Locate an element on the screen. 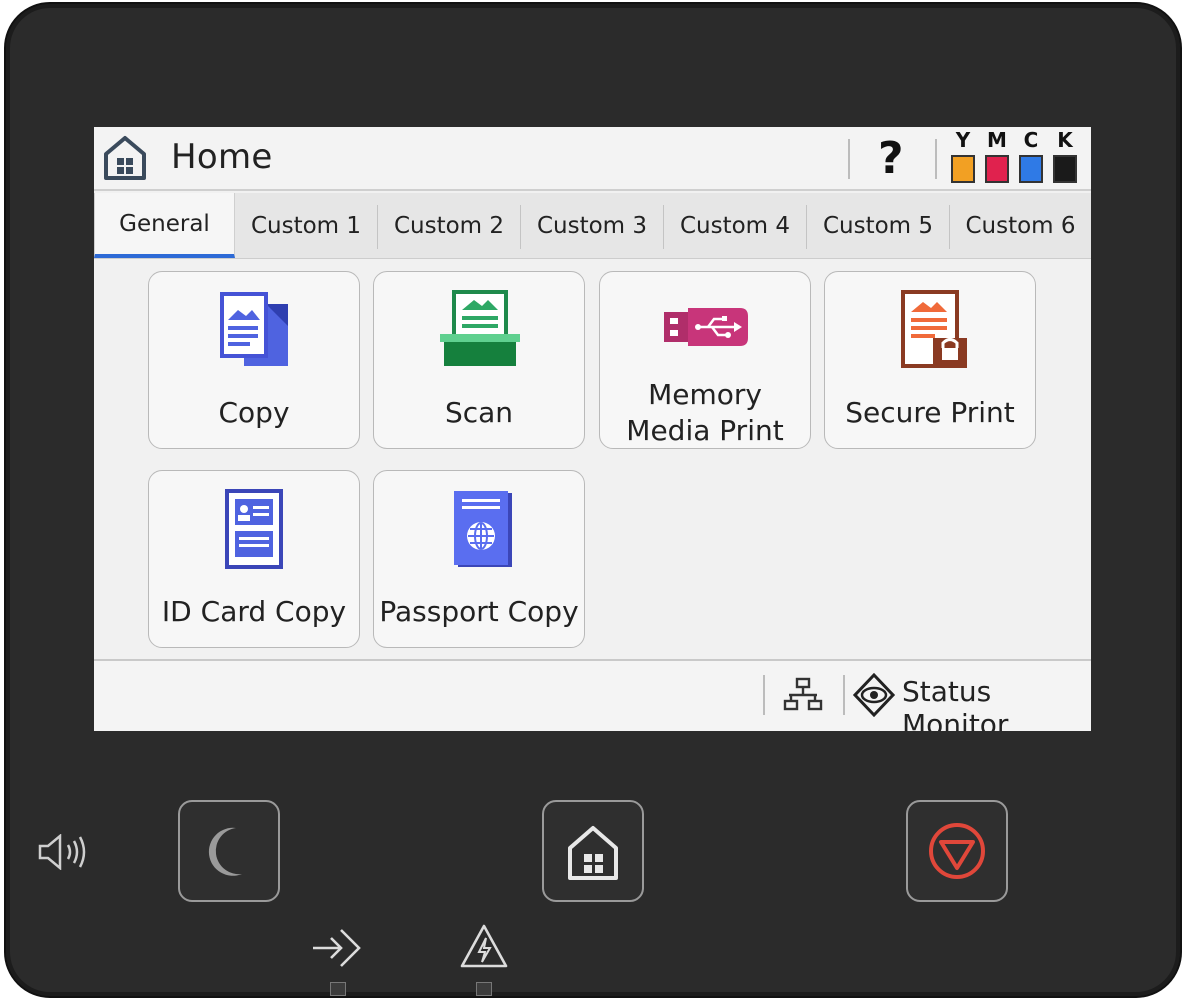  help-button: ? is located at coordinates (891, 159).